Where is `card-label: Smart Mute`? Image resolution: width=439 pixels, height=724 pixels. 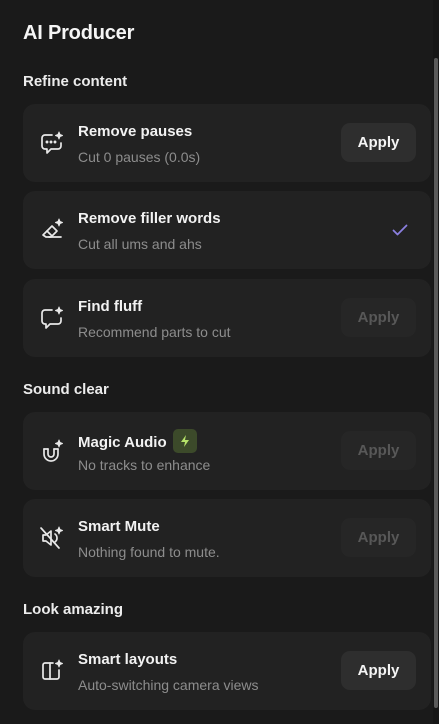
card-label: Smart Mute is located at coordinates (119, 526).